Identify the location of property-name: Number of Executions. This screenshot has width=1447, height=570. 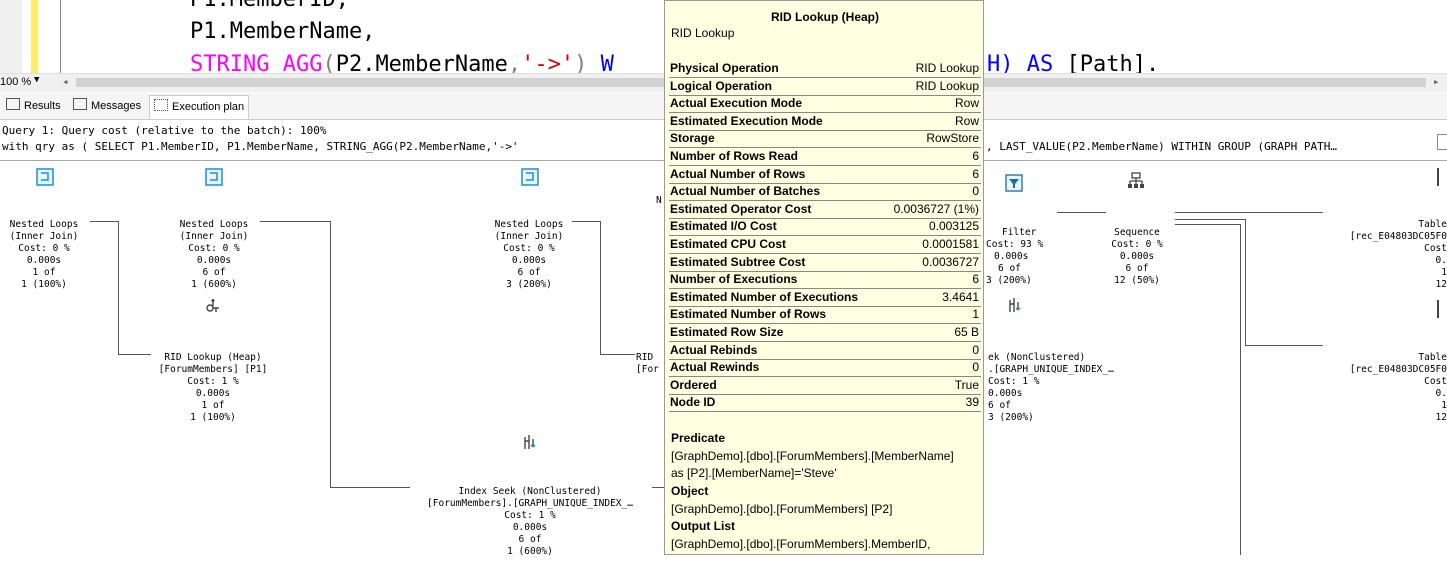
(734, 279).